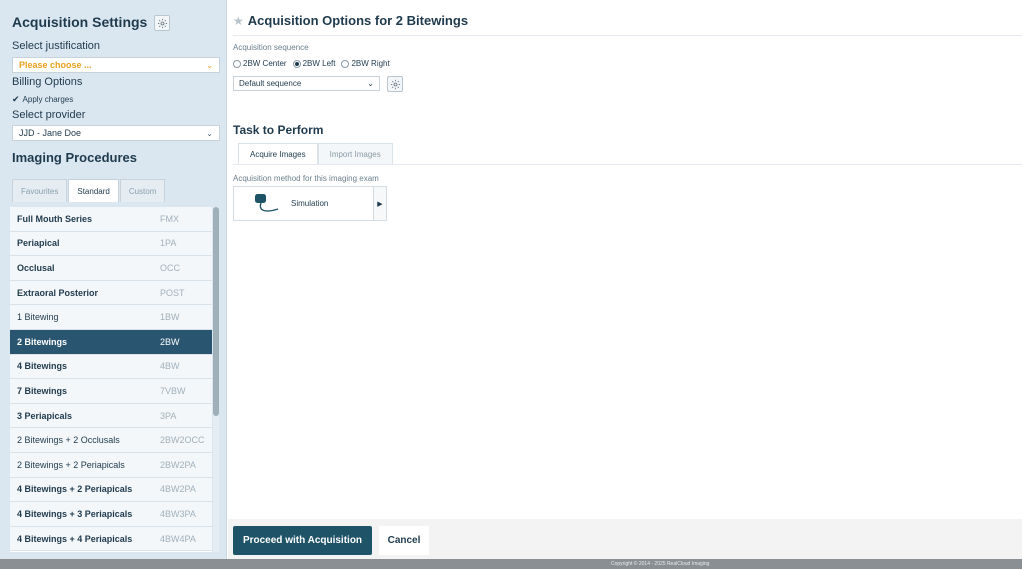  What do you see at coordinates (379, 203) in the screenshot?
I see `chevron-right-icon: ▶` at bounding box center [379, 203].